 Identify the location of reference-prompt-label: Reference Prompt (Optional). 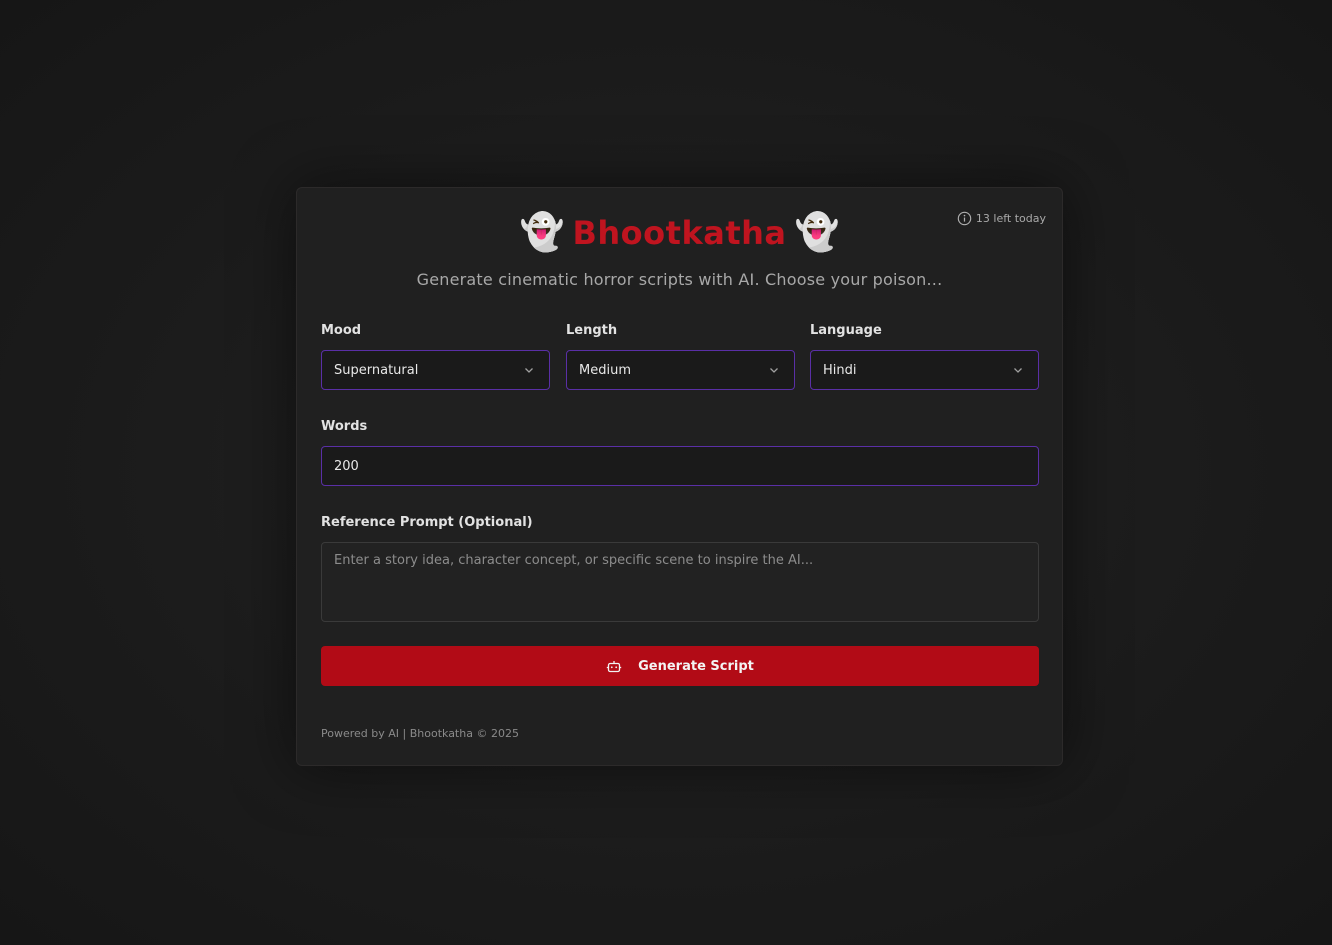
(427, 522).